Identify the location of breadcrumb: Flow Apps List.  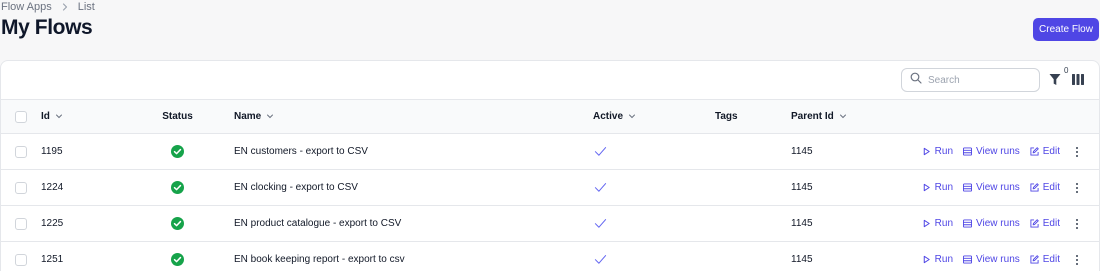
(48, 7).